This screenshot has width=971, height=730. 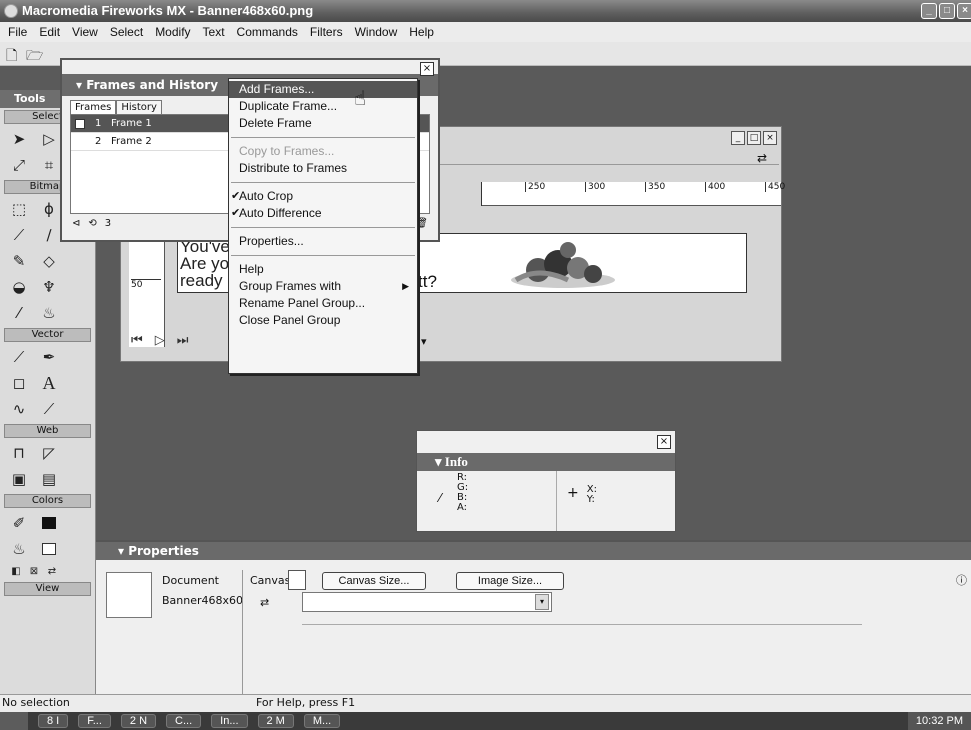 I want to click on ruler-tick-250: 250, so click(x=535, y=187).